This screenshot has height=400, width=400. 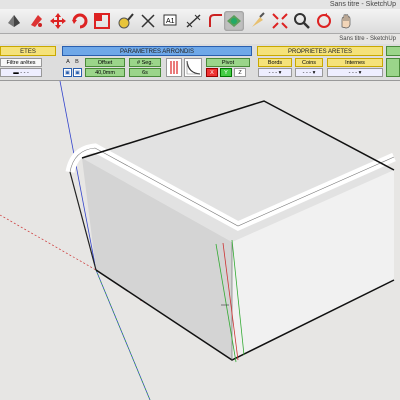 What do you see at coordinates (240, 72) in the screenshot?
I see `axis-z-button: Z` at bounding box center [240, 72].